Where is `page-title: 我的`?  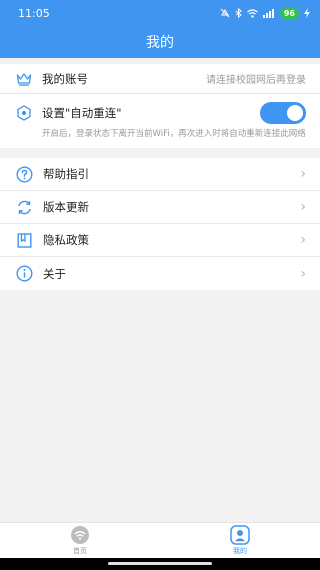
page-title: 我的 is located at coordinates (160, 43).